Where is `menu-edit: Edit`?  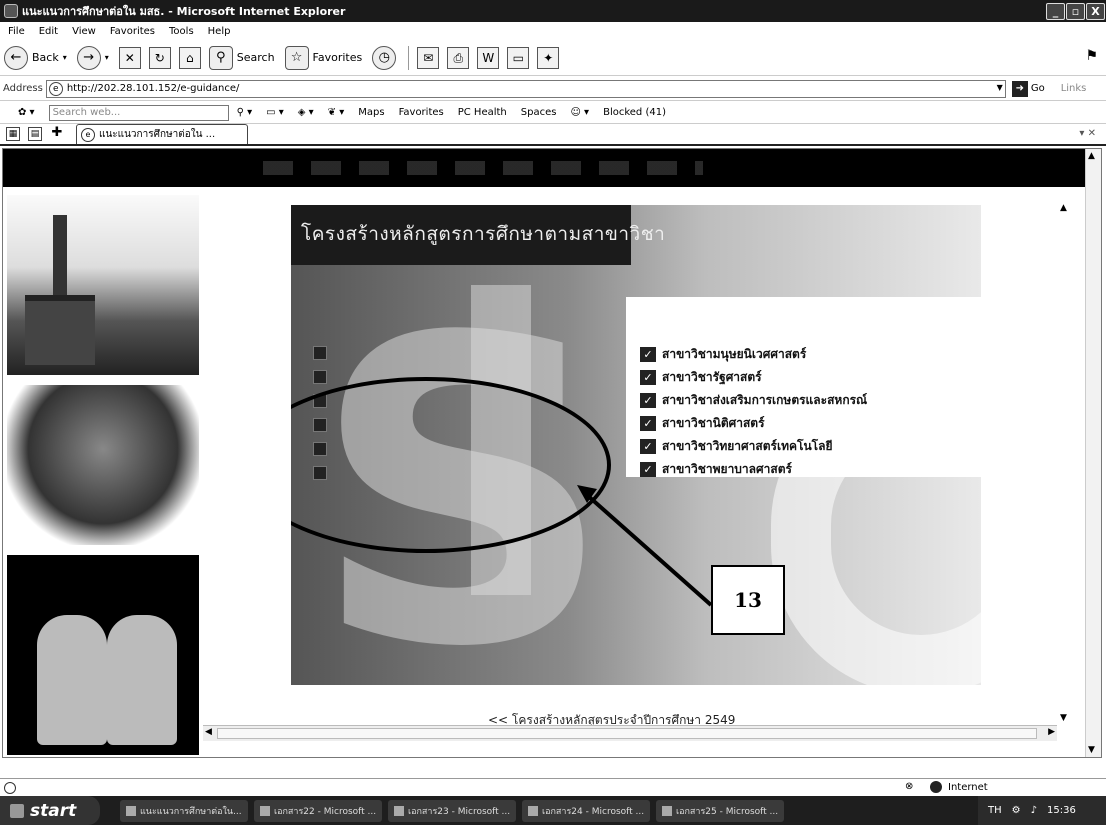
menu-edit: Edit is located at coordinates (48, 31).